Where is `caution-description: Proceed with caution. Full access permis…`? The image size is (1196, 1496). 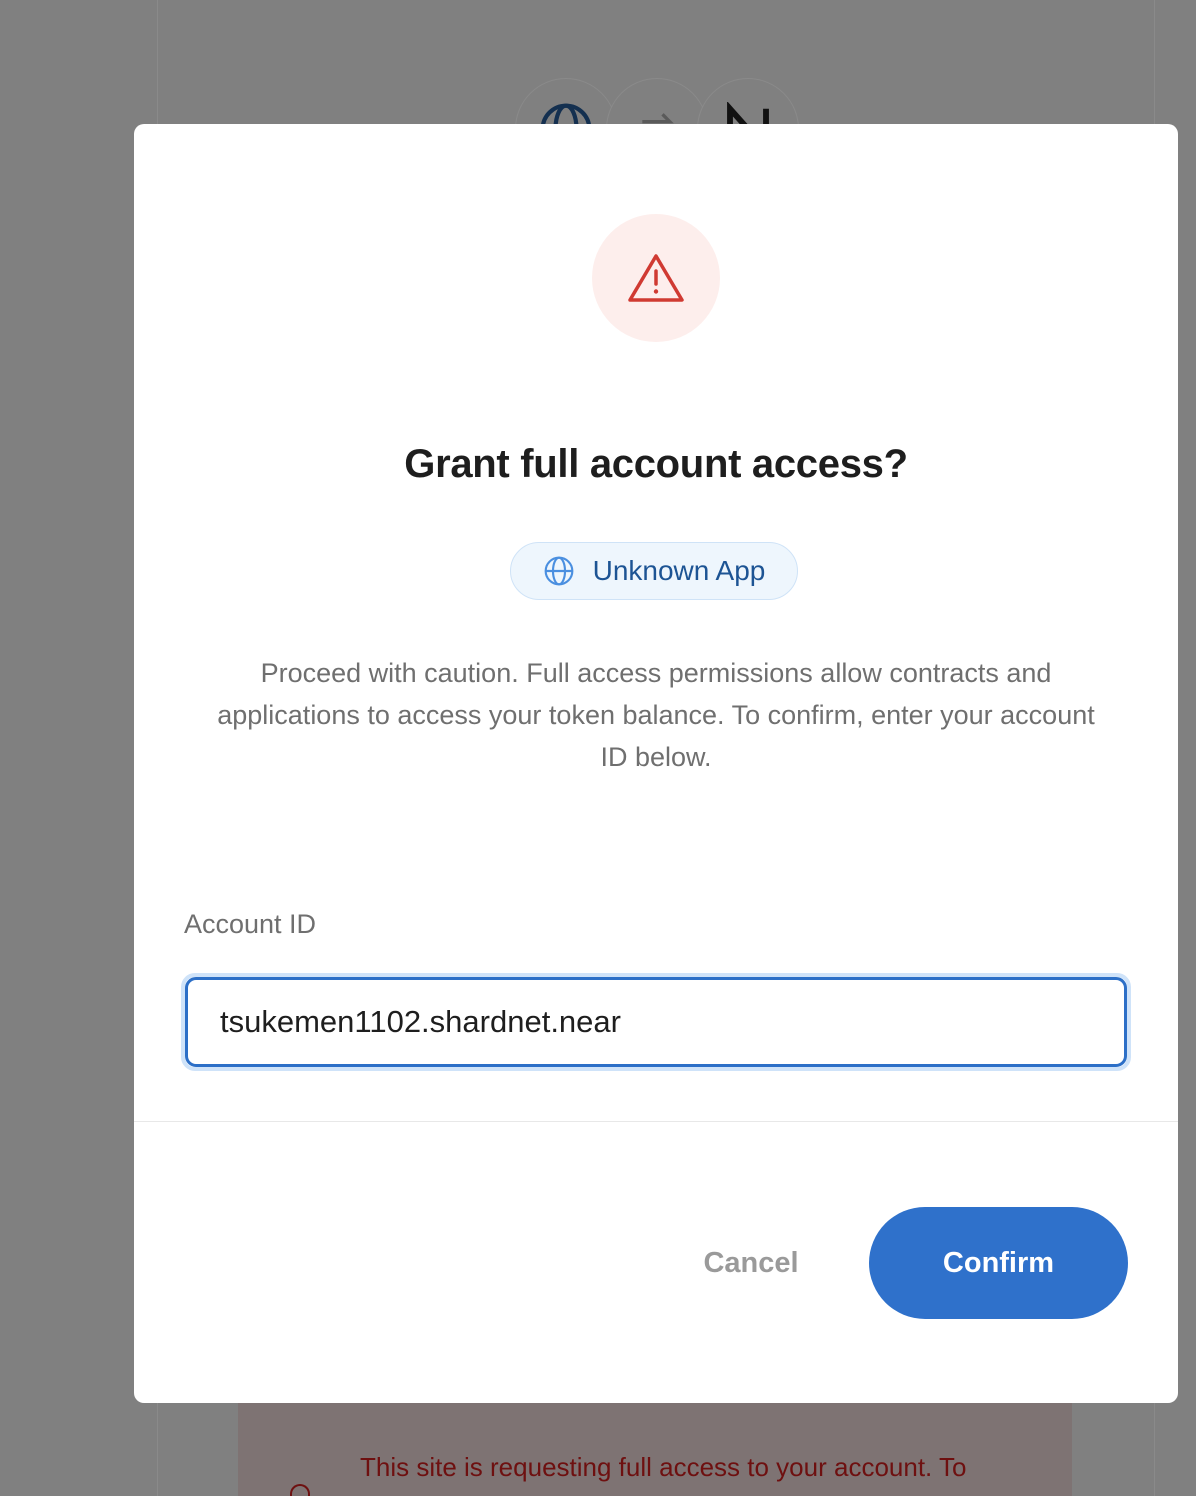 caution-description: Proceed with caution. Full access permis… is located at coordinates (656, 715).